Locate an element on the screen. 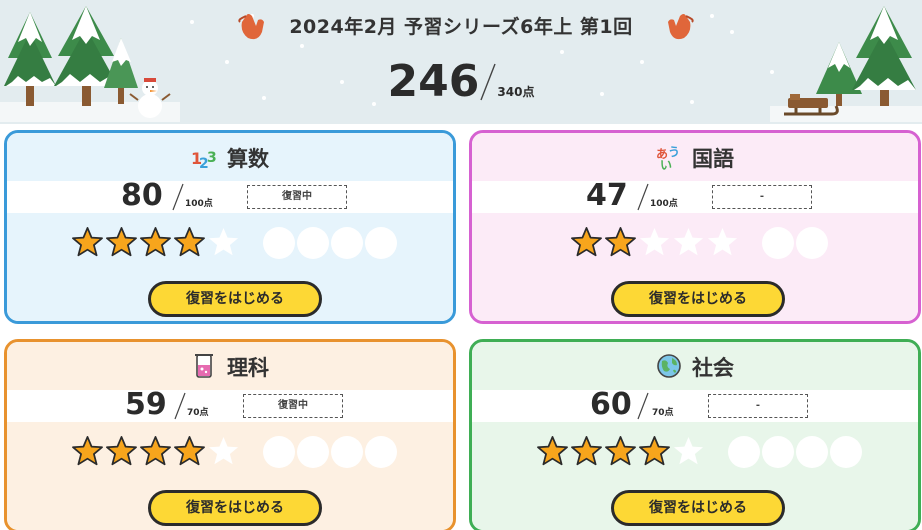  subject-title: あ う い 国語 is located at coordinates (695, 158).